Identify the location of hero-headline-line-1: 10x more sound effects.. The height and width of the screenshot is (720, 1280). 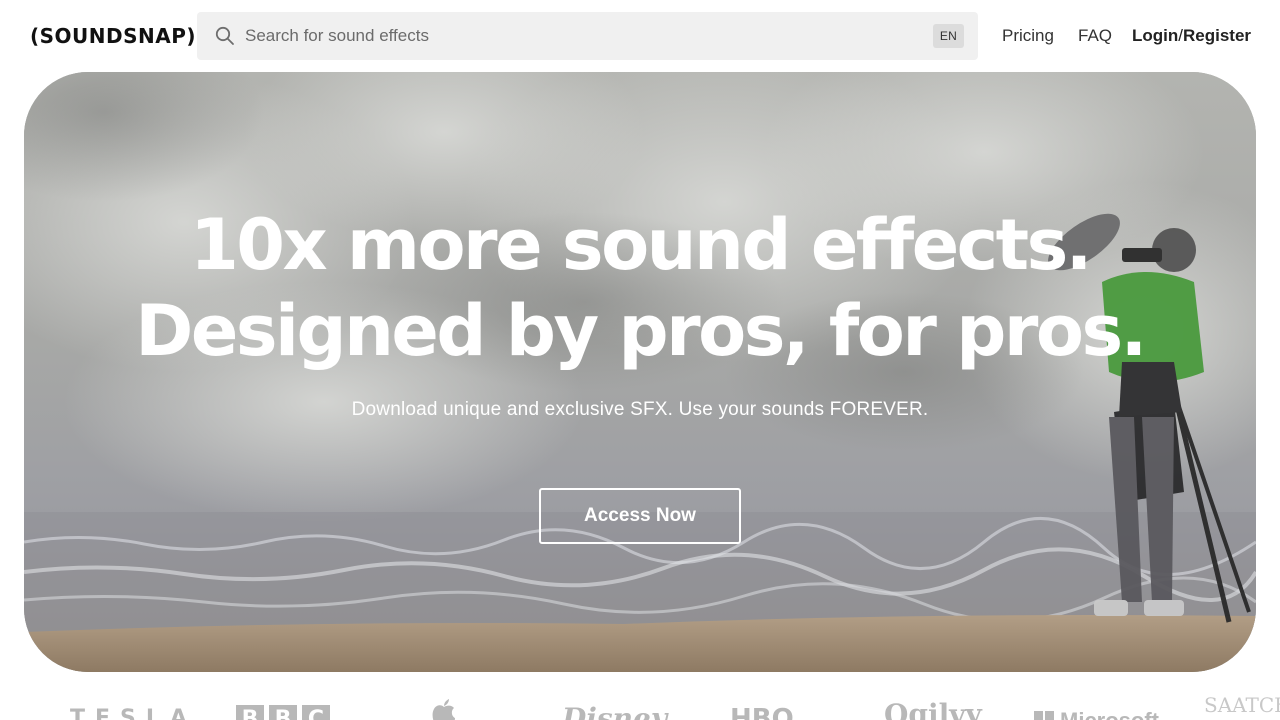
(641, 245).